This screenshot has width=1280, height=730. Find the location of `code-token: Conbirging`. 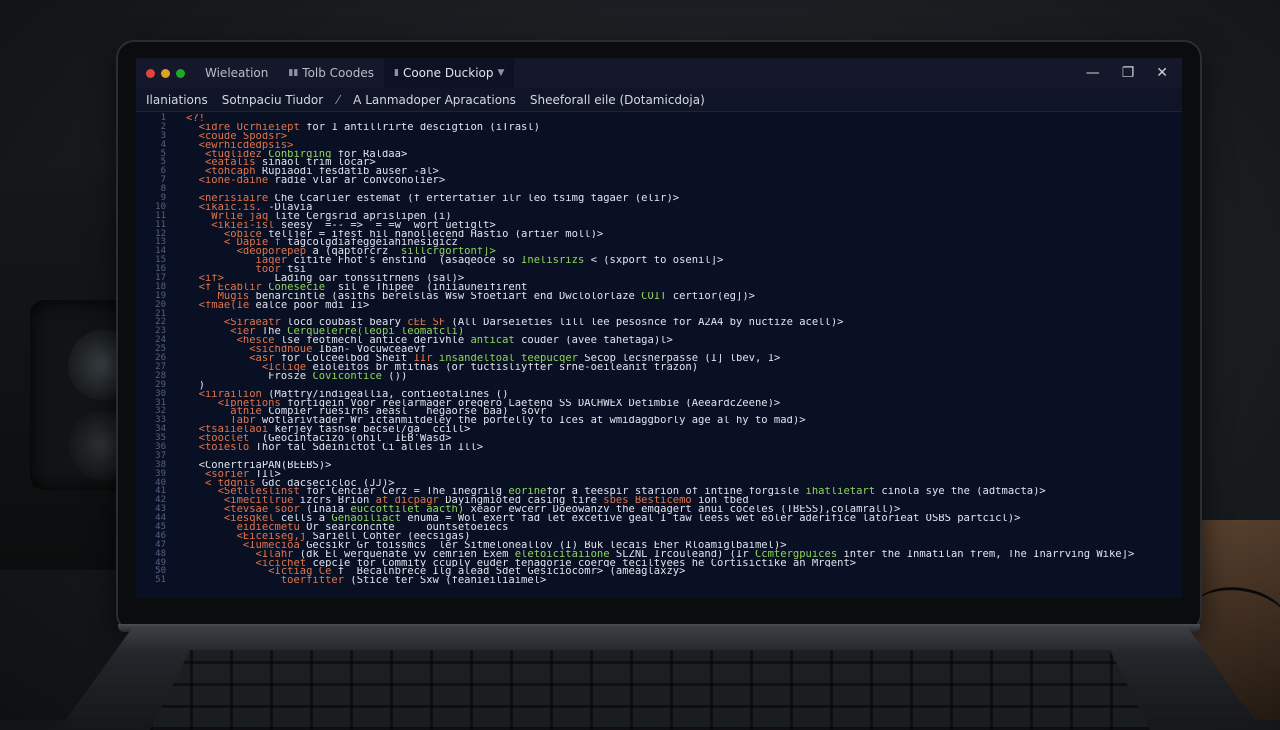

code-token: Conbirging is located at coordinates (303, 154).